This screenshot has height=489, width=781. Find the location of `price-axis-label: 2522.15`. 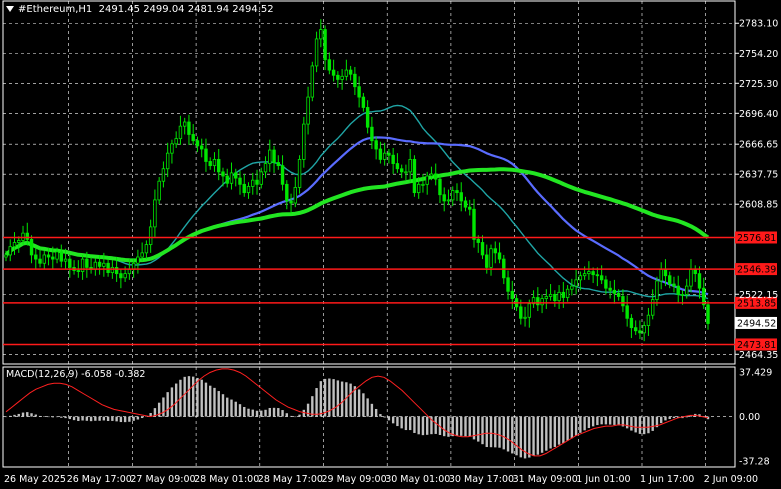

price-axis-label: 2522.15 is located at coordinates (758, 295).